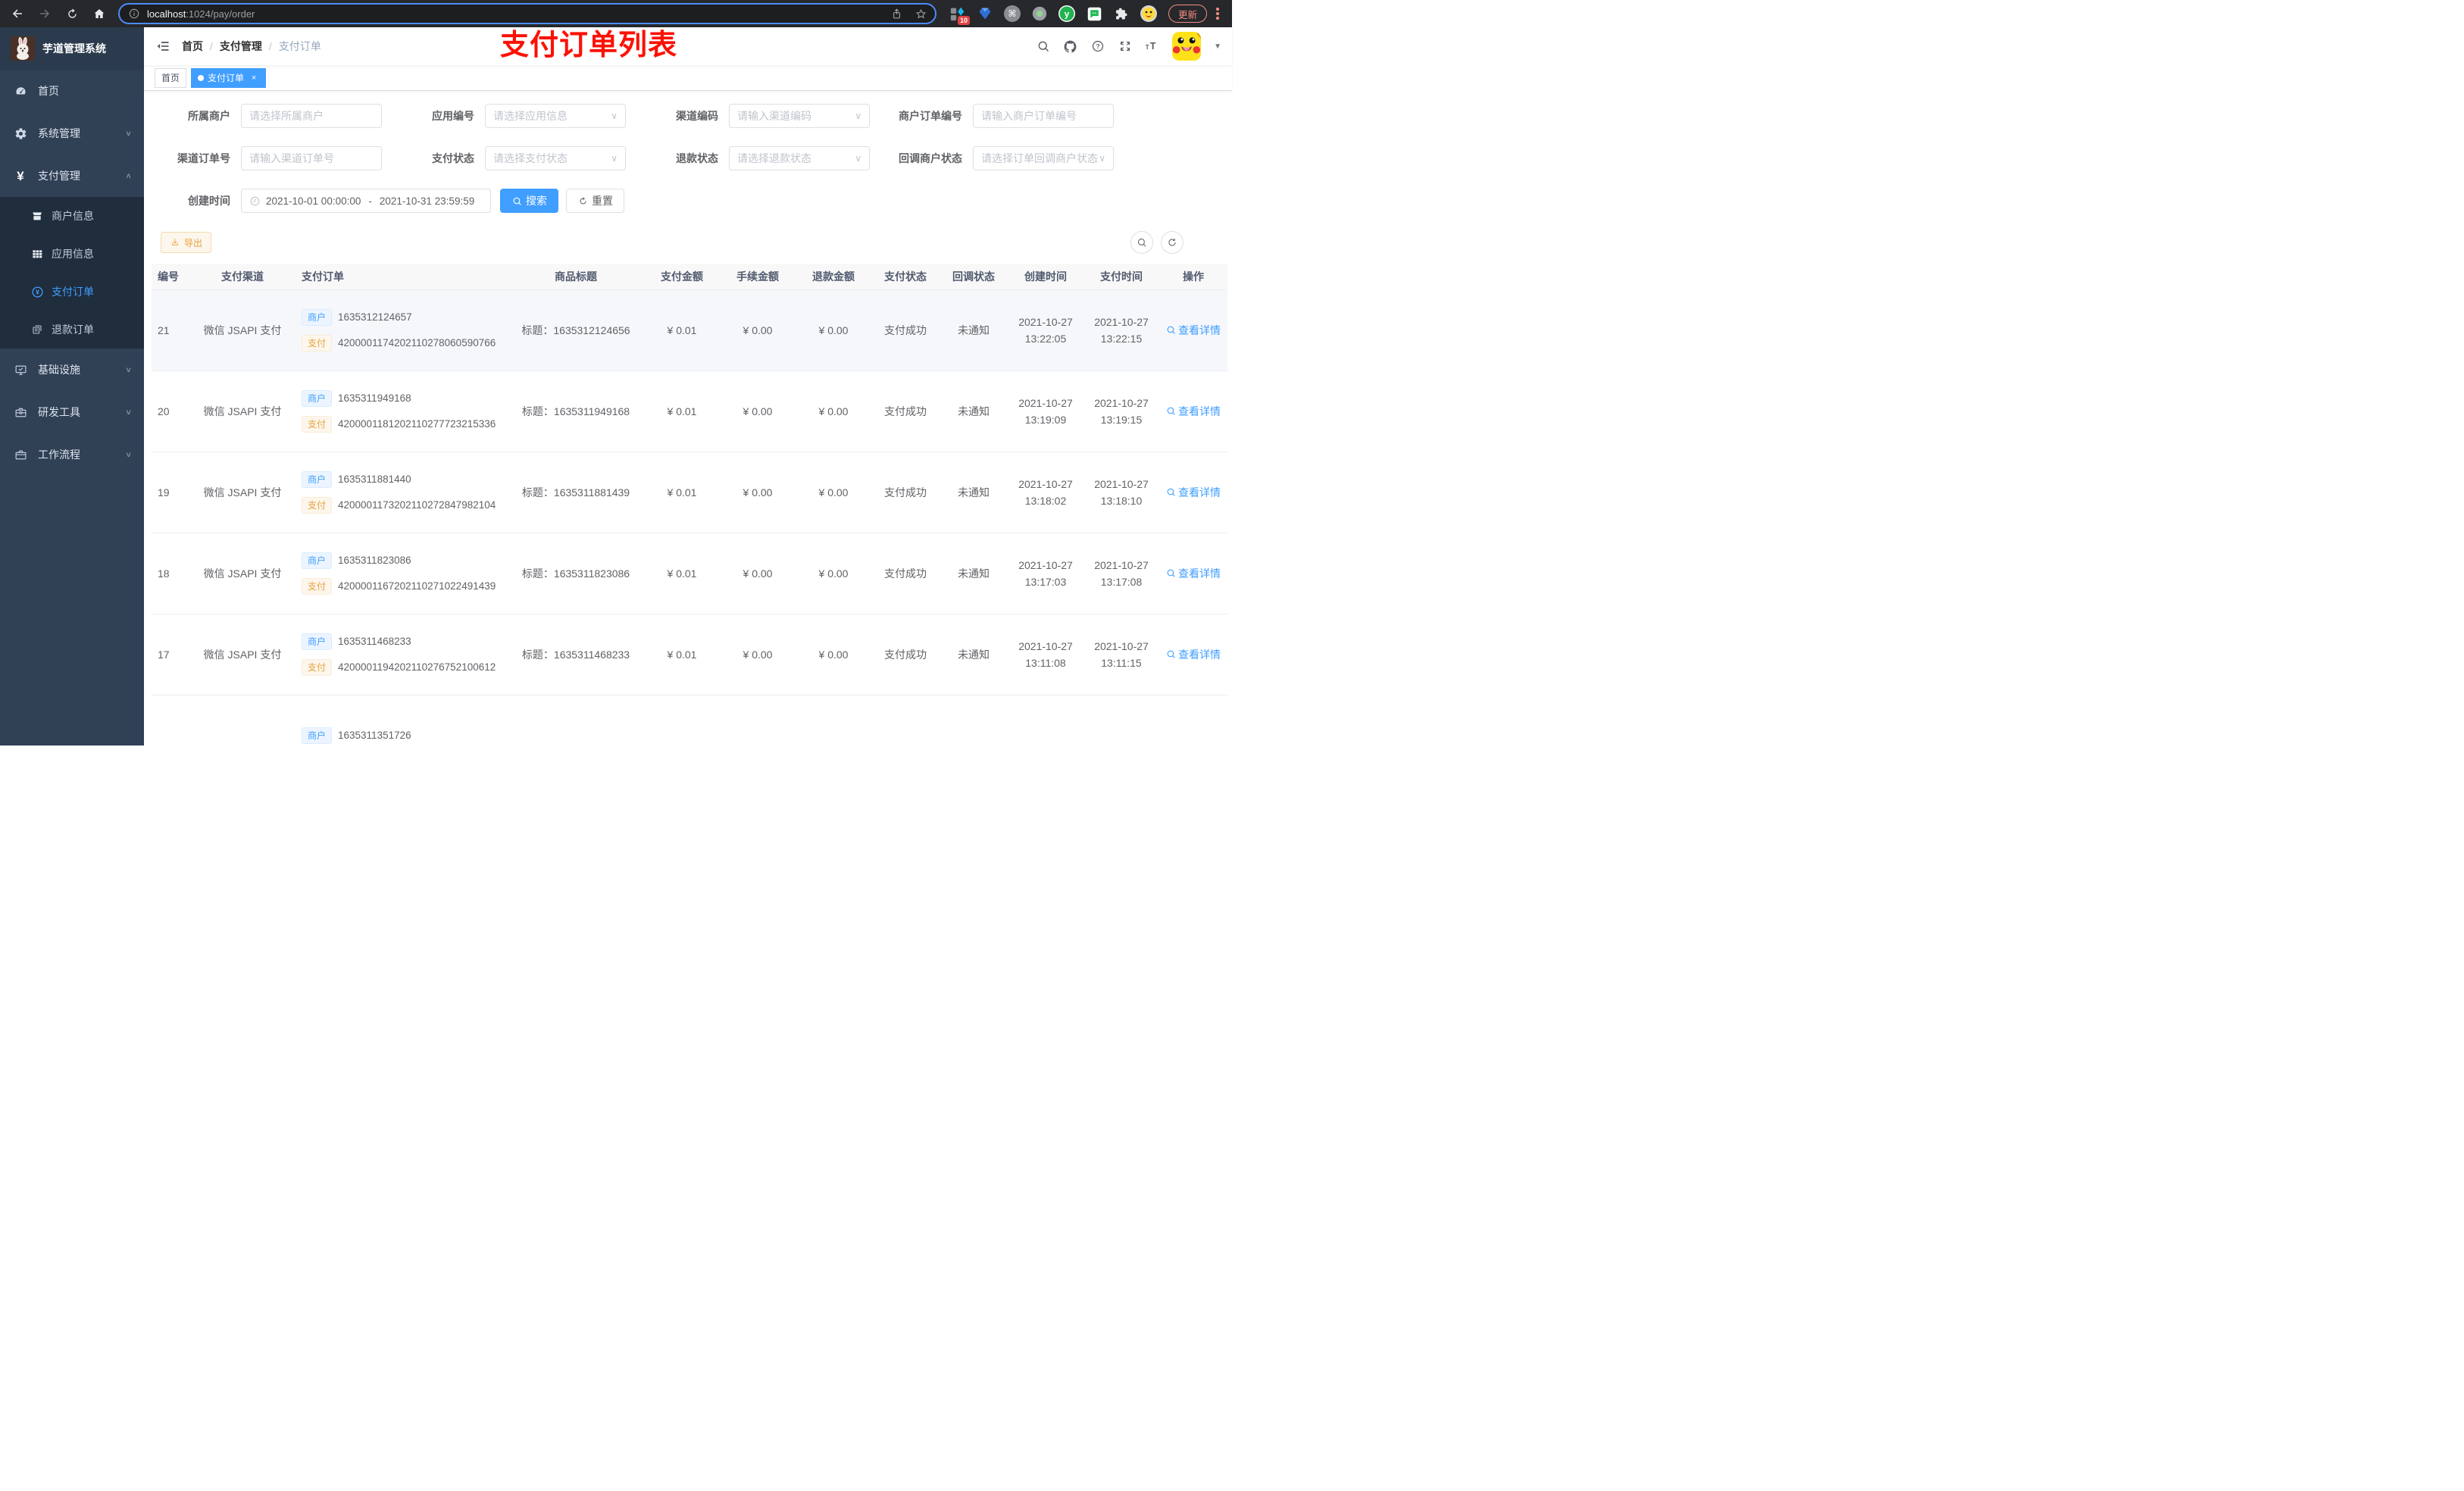 Image resolution: width=2464 pixels, height=1491 pixels. I want to click on sidebar-item-system: 系统管理 ∨, so click(72, 133).